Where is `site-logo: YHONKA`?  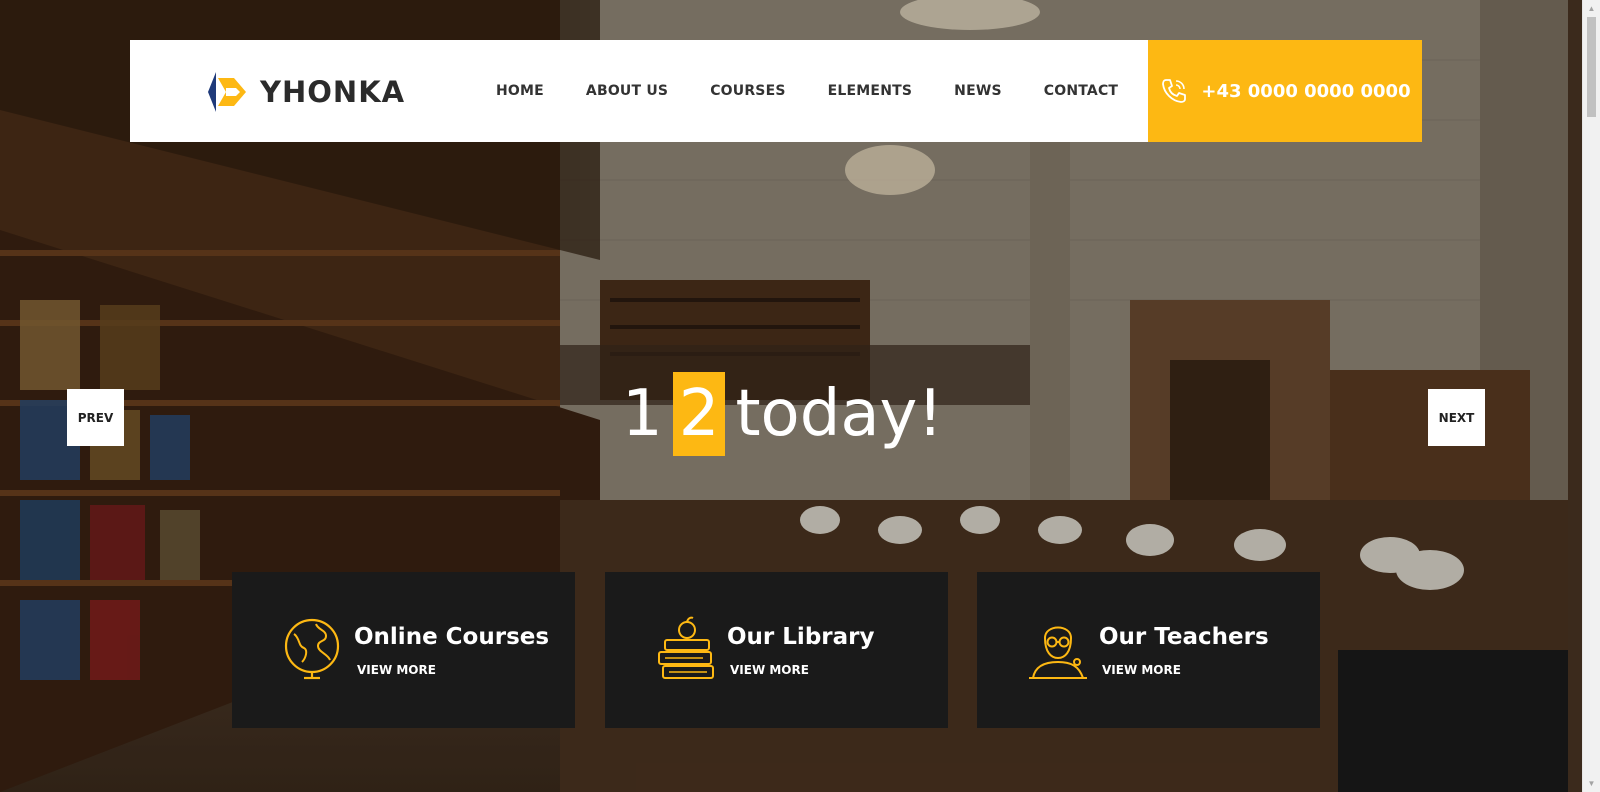 site-logo: YHONKA is located at coordinates (304, 92).